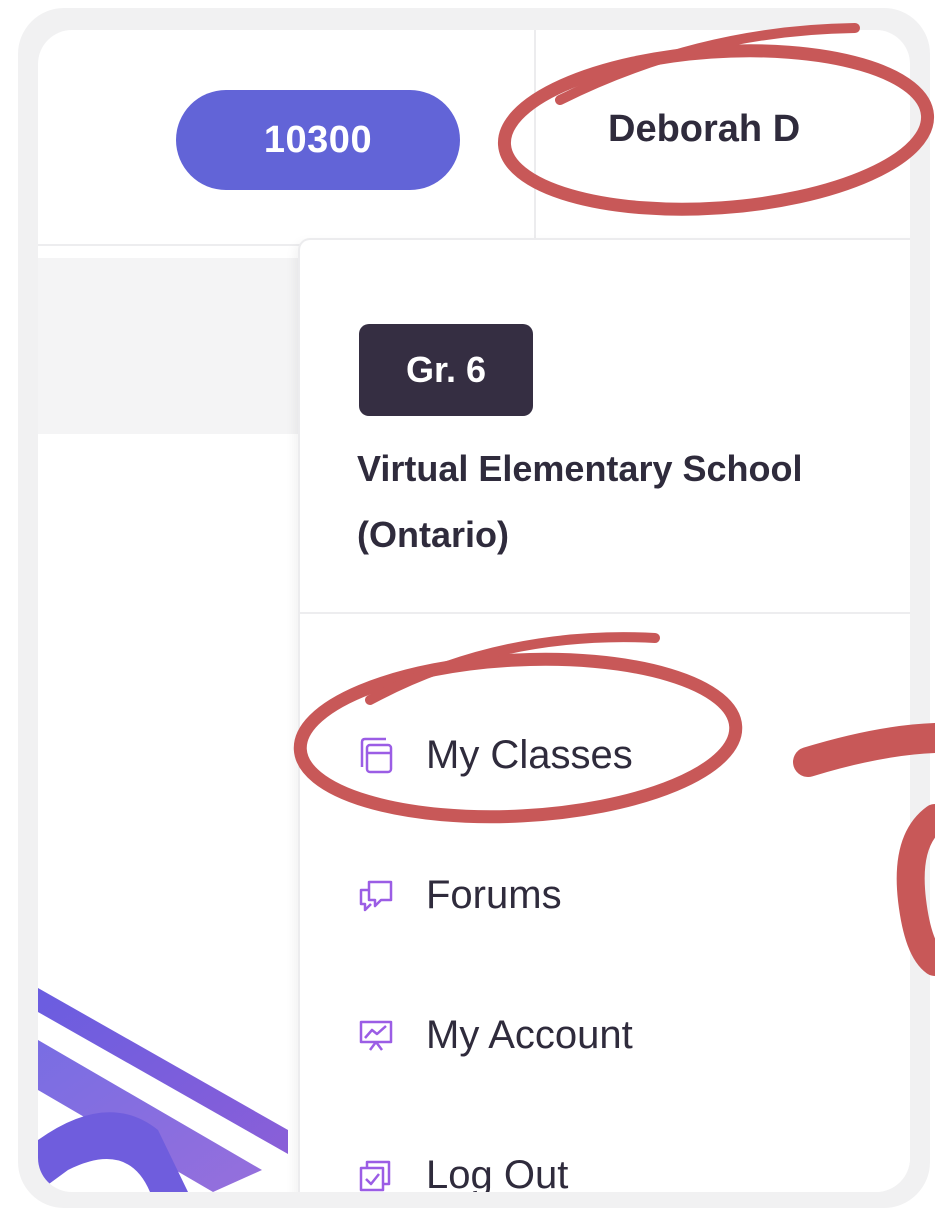 Image resolution: width=935 pixels, height=1219 pixels. What do you see at coordinates (376, 1173) in the screenshot?
I see `logout-icon` at bounding box center [376, 1173].